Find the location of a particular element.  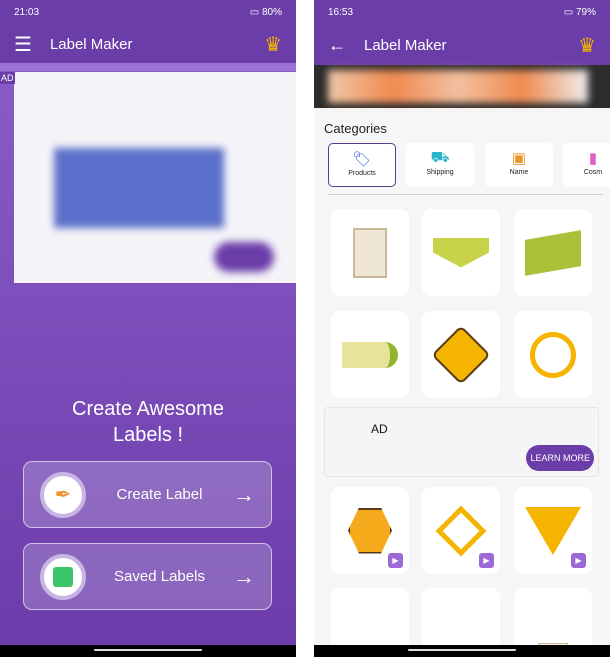

pen-tool-icon: ✒ is located at coordinates (63, 494).